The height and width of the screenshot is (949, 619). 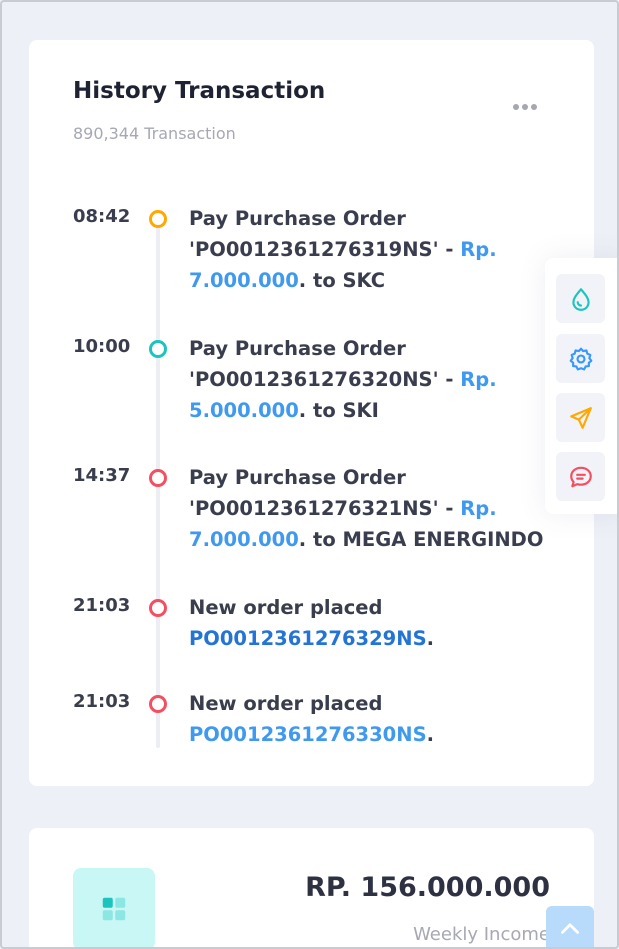 I want to click on card-title: History Transaction, so click(x=199, y=91).